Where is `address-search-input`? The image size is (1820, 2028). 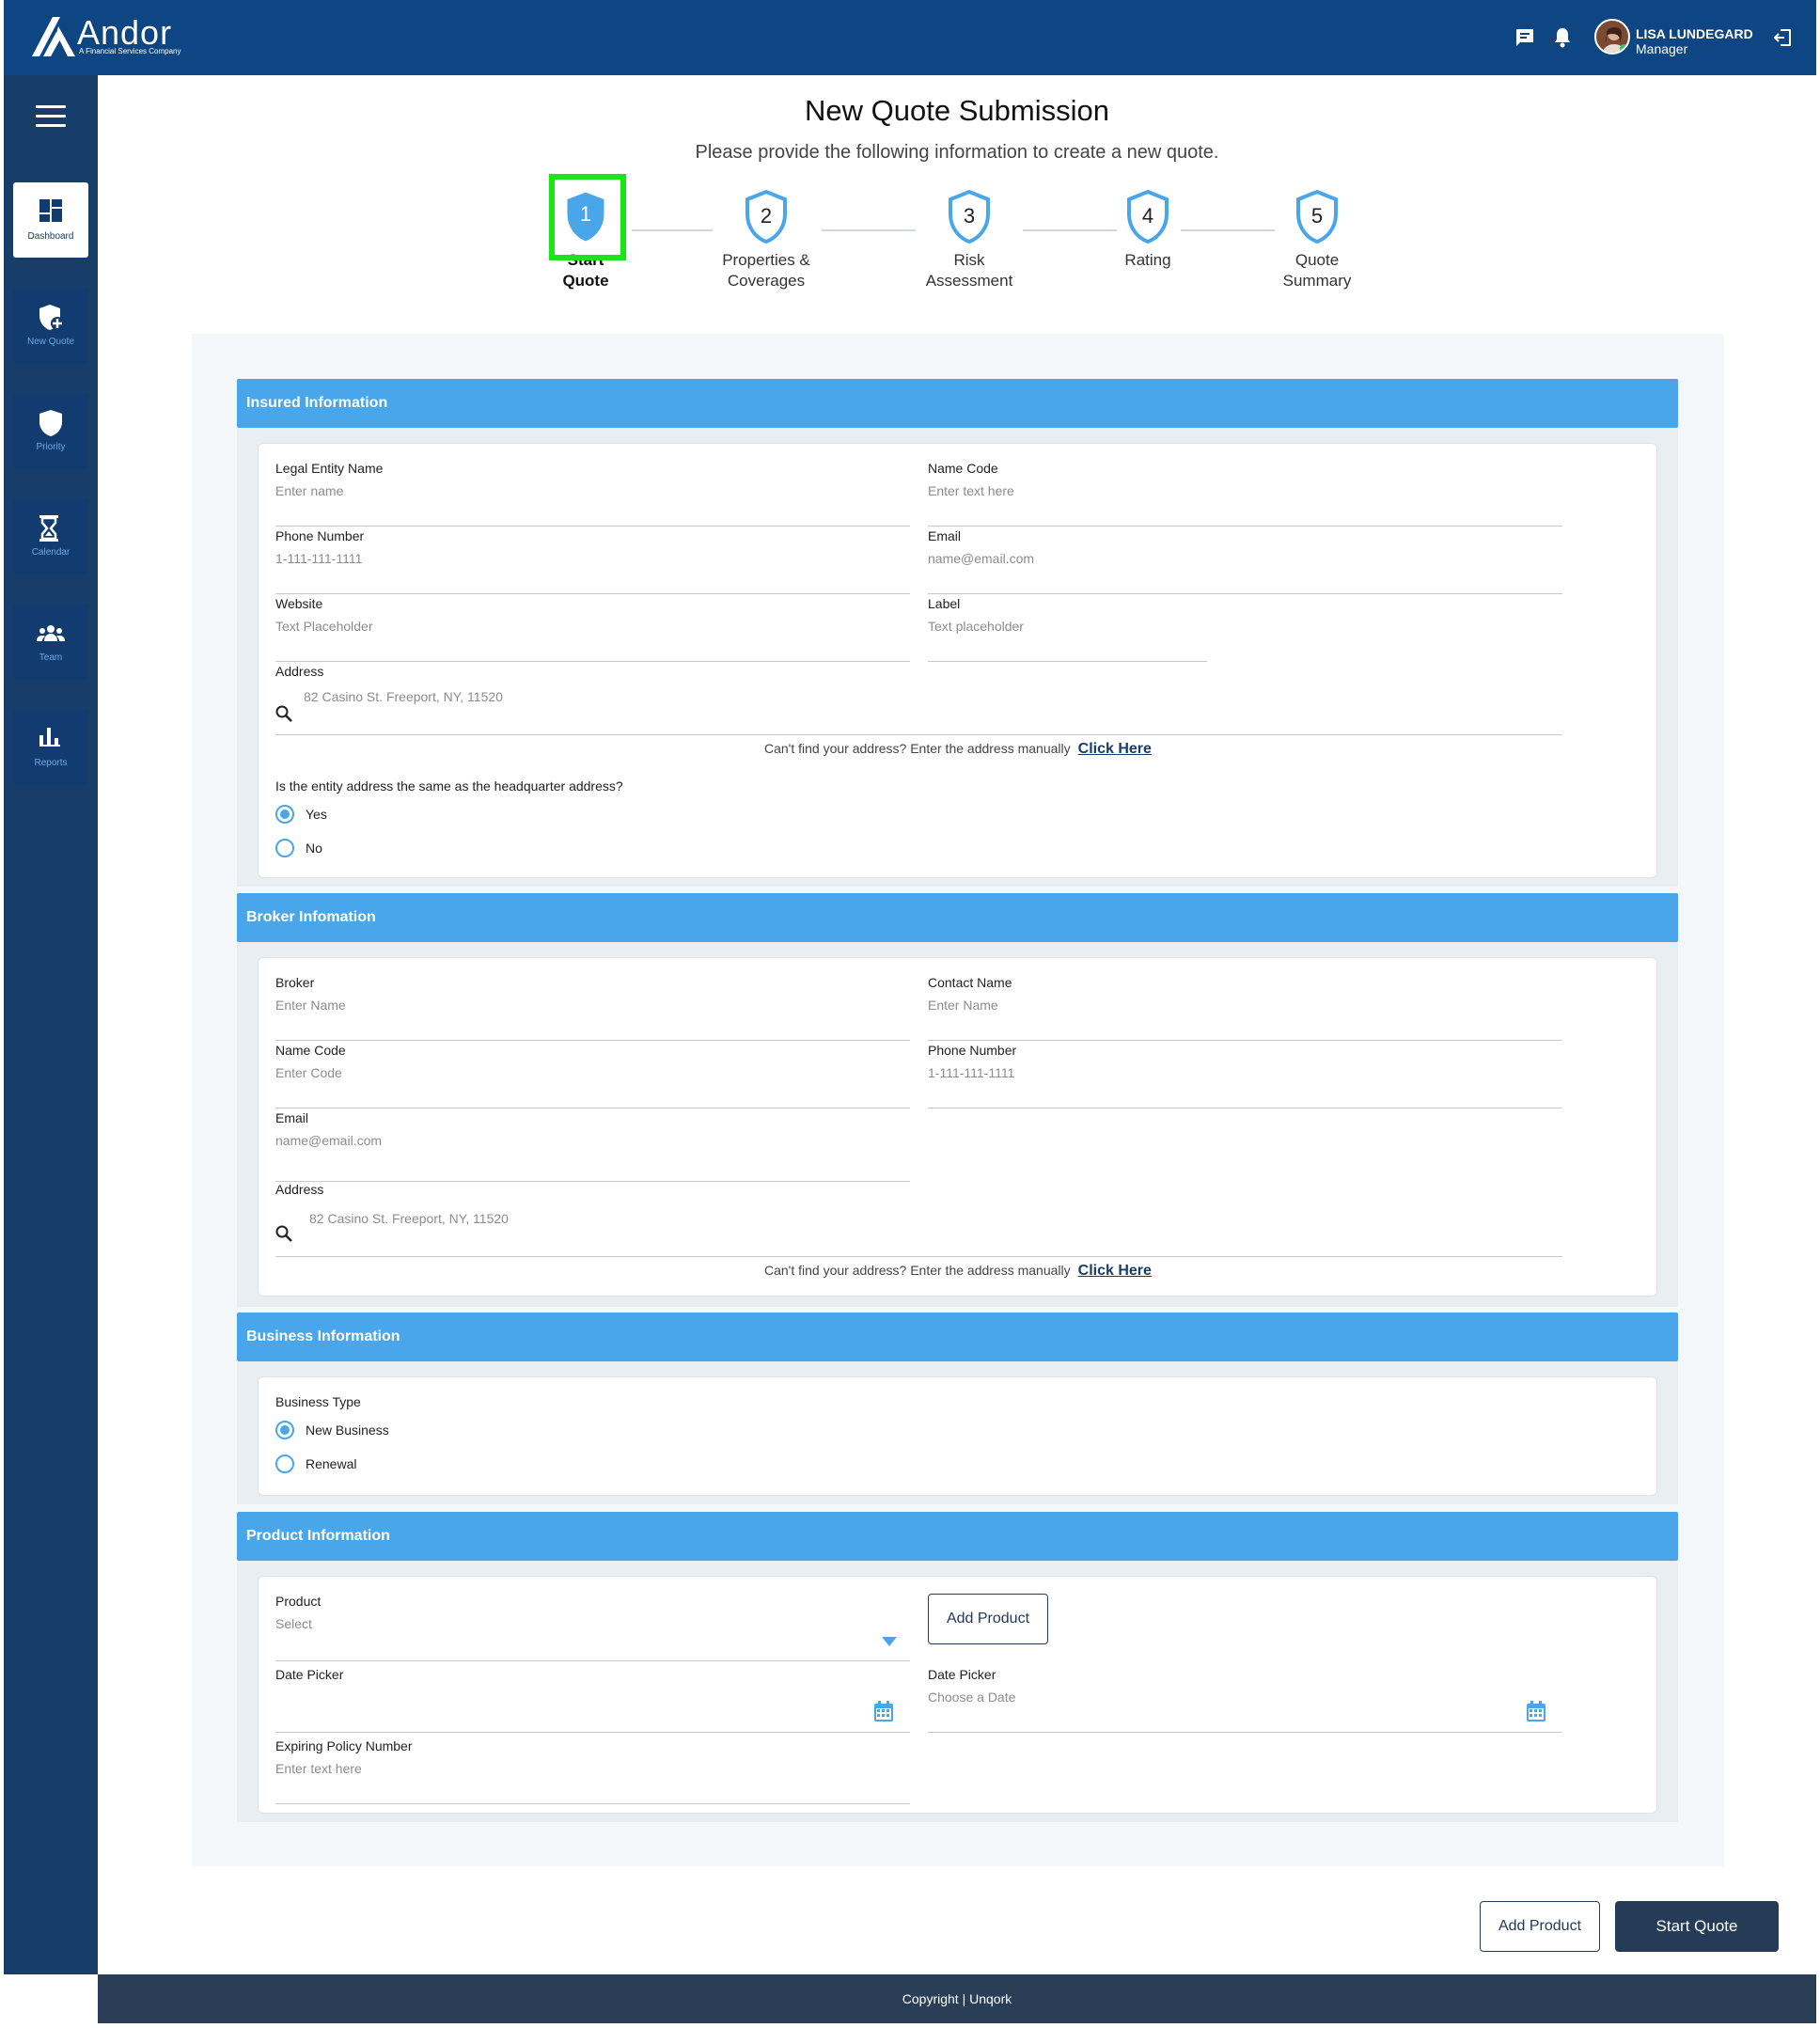 address-search-input is located at coordinates (918, 697).